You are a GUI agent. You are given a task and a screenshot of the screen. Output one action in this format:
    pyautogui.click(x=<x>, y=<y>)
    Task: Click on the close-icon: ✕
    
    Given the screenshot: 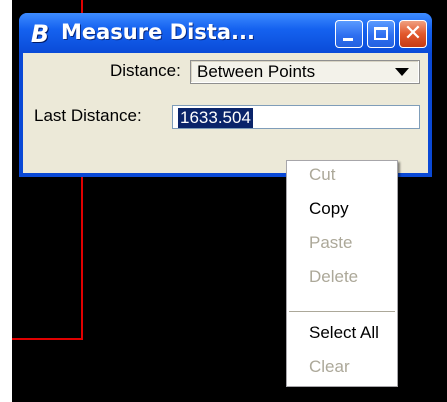 What is the action you would take?
    pyautogui.click(x=413, y=33)
    